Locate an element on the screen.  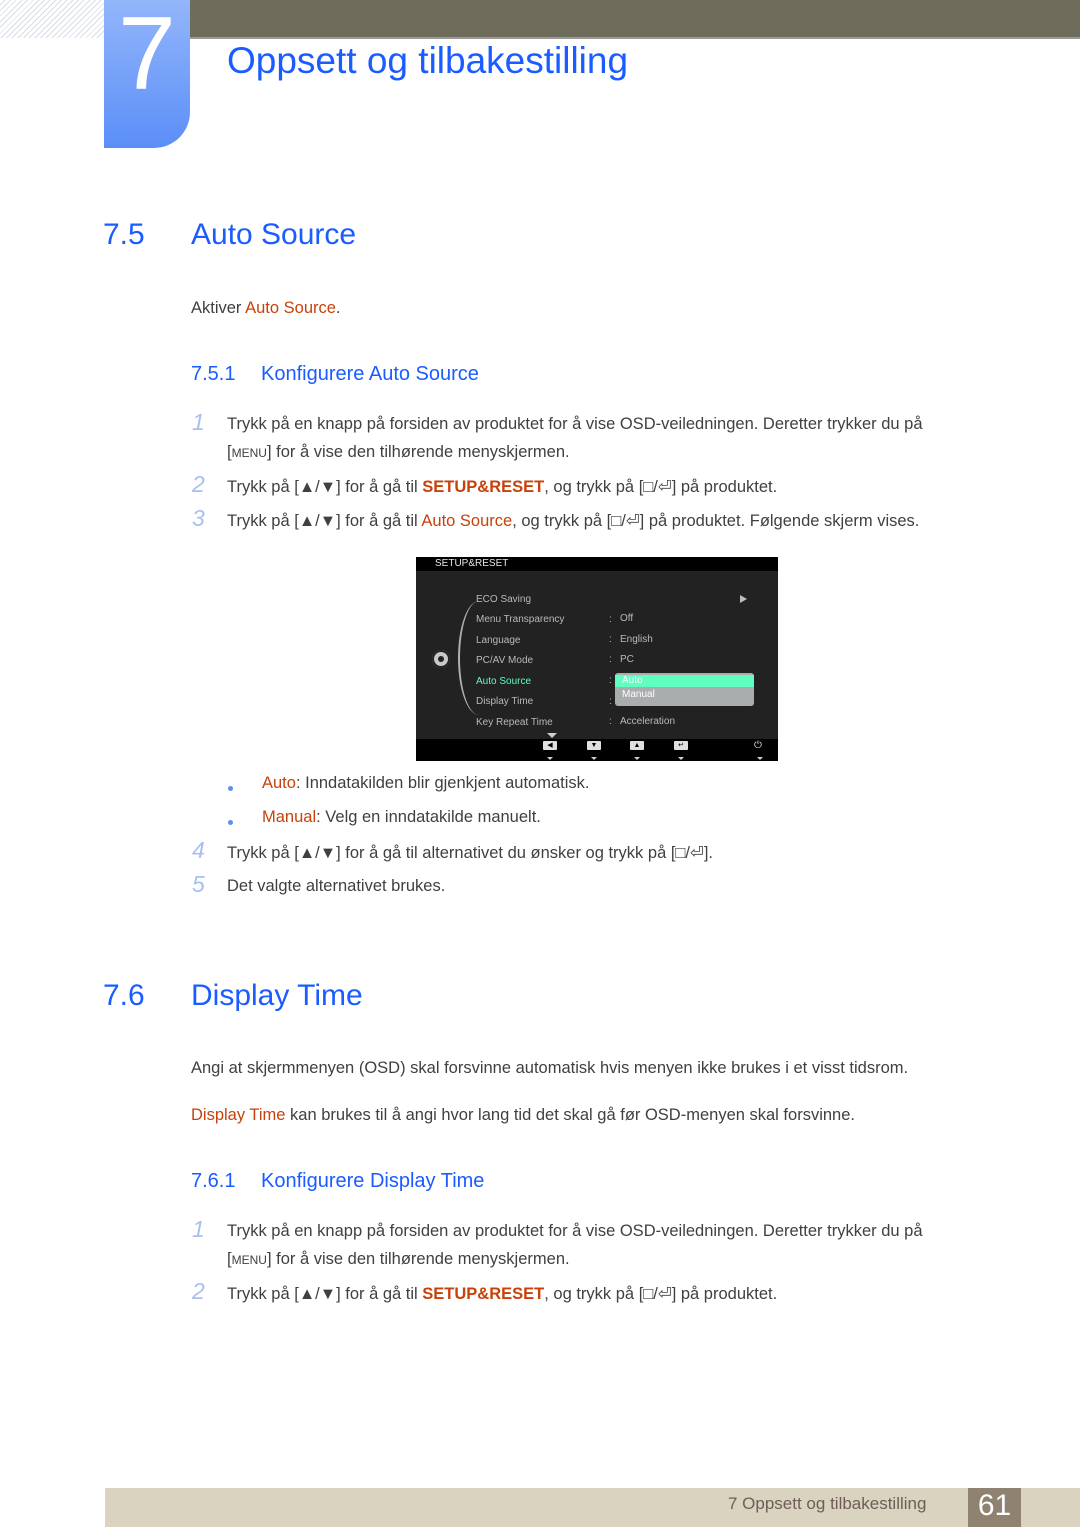
option-desc: : Velg en inndatakilde manuelt. is located at coordinates (428, 817).